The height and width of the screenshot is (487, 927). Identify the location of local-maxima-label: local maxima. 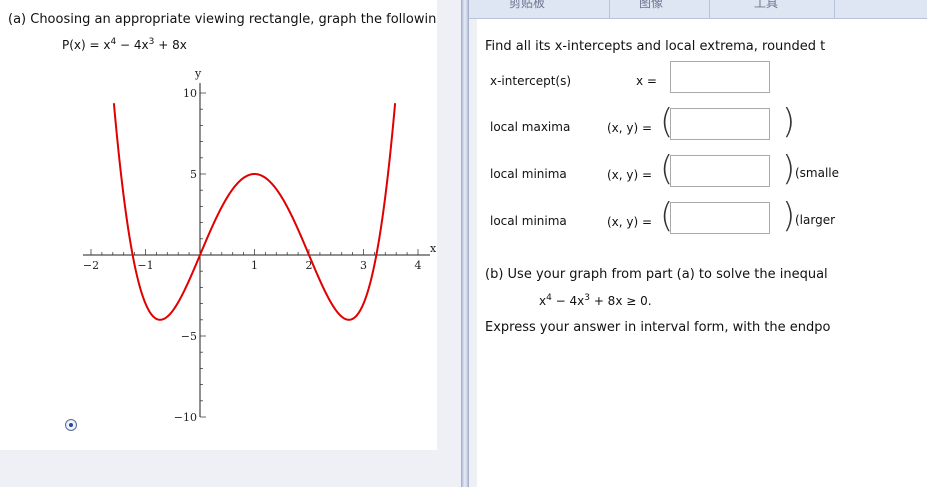
(530, 127).